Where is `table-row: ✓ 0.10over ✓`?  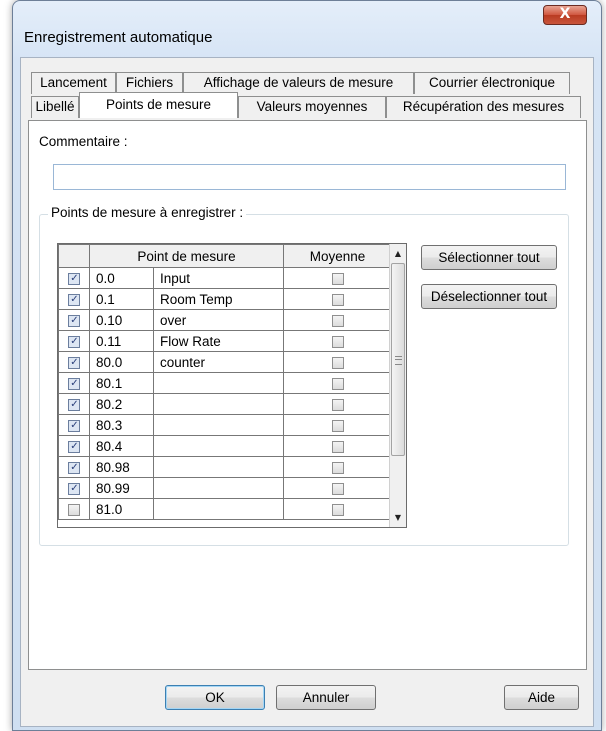 table-row: ✓ 0.10over ✓ is located at coordinates (225, 320).